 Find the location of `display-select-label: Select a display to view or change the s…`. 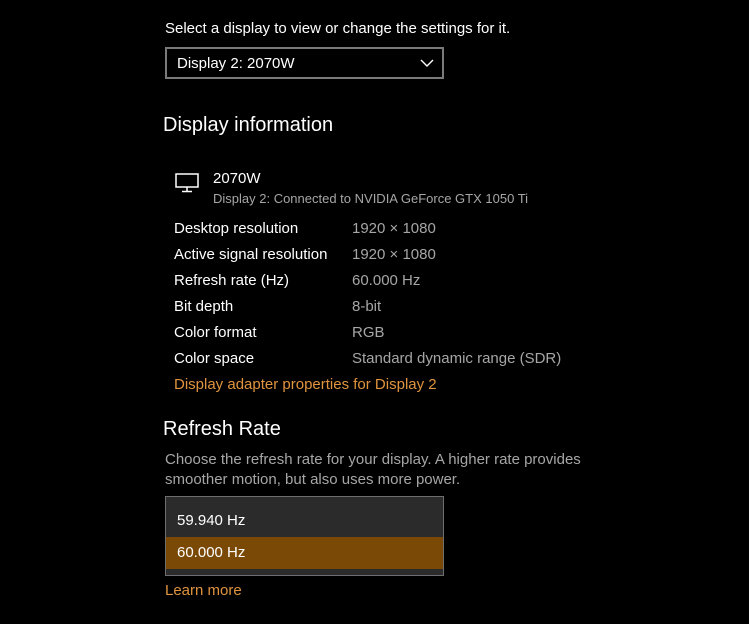

display-select-label: Select a display to view or change the s… is located at coordinates (338, 28).